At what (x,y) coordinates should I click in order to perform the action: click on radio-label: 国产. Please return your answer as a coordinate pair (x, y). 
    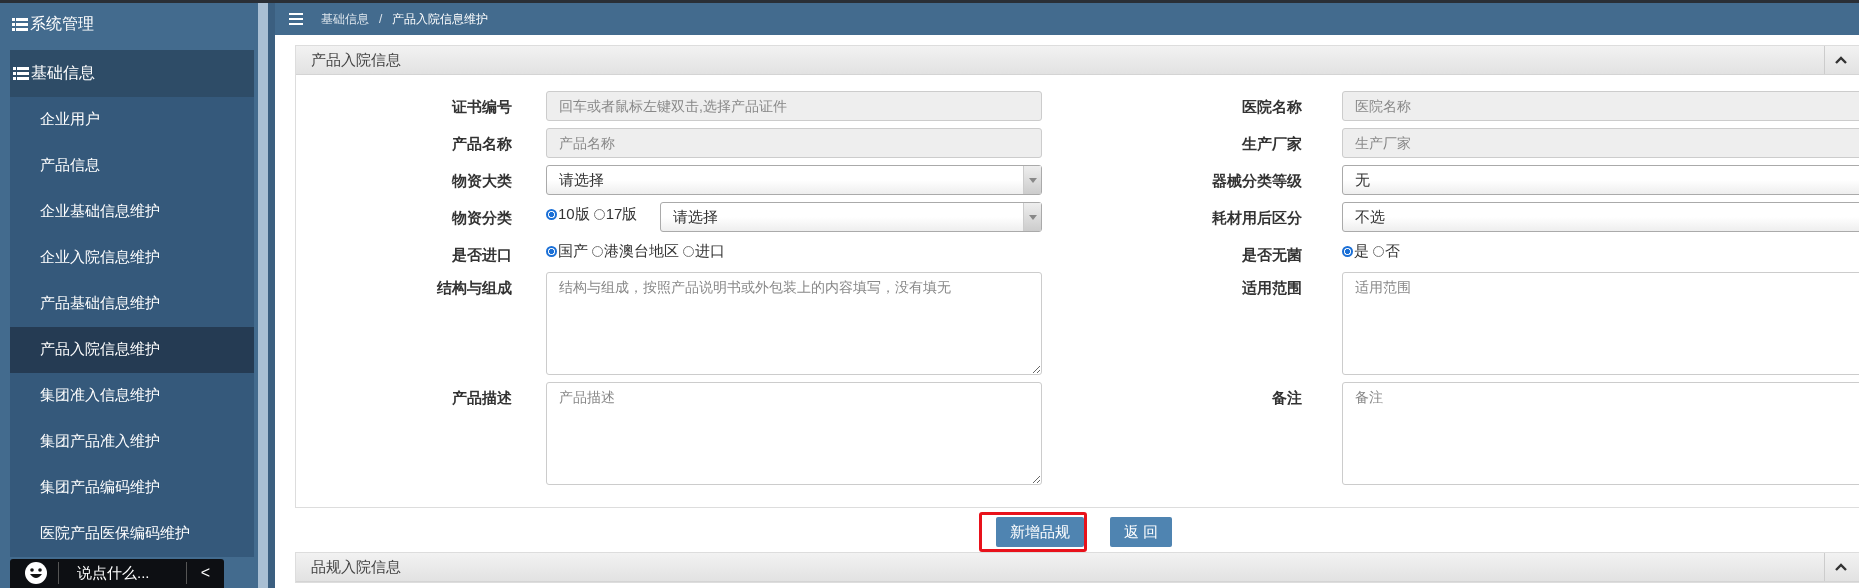
    Looking at the image, I should click on (573, 250).